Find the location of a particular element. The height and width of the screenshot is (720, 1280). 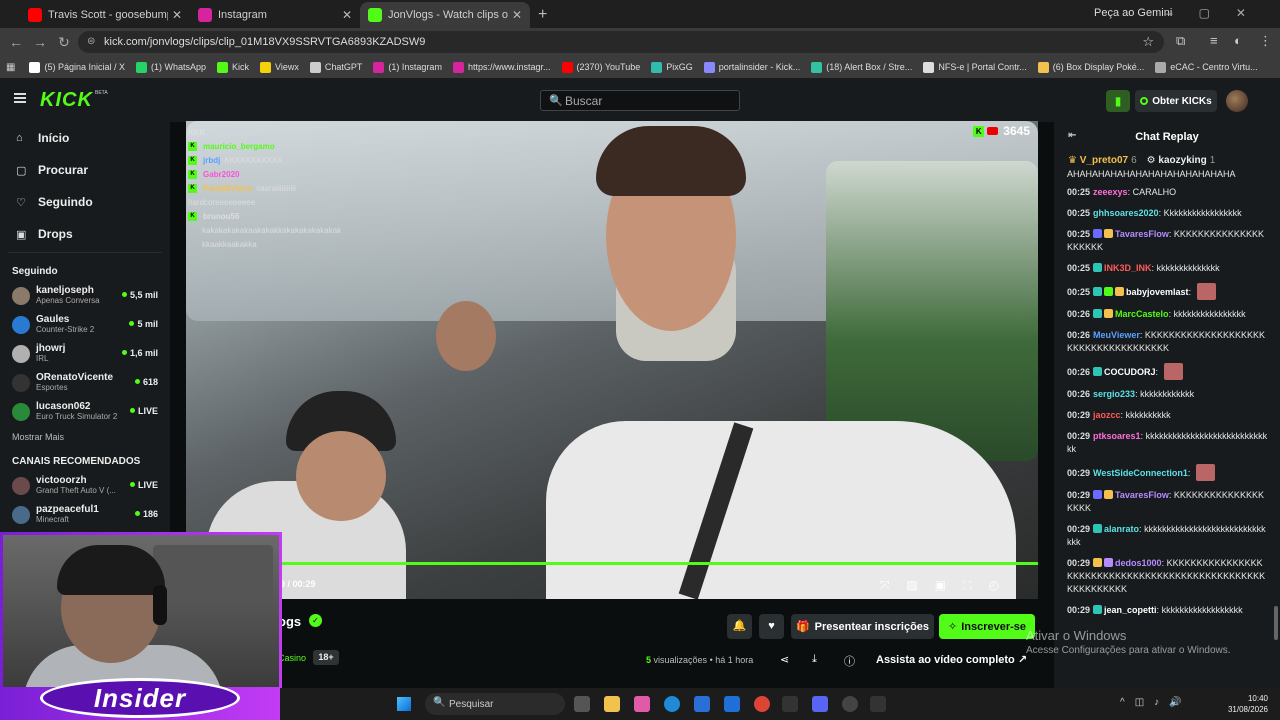

bookmark-item: (1) Instagram is located at coordinates (407, 67).